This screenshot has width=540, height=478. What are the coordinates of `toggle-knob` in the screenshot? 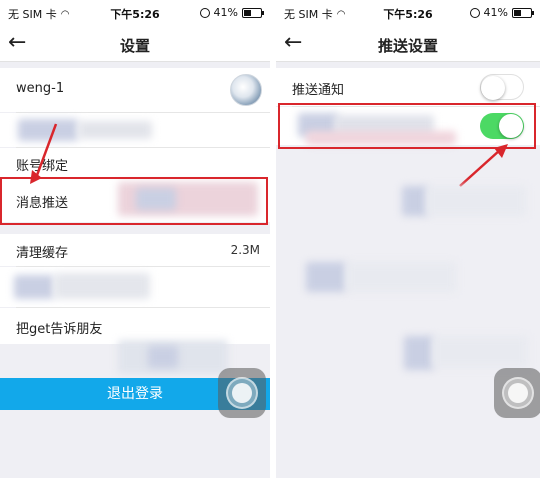 It's located at (493, 88).